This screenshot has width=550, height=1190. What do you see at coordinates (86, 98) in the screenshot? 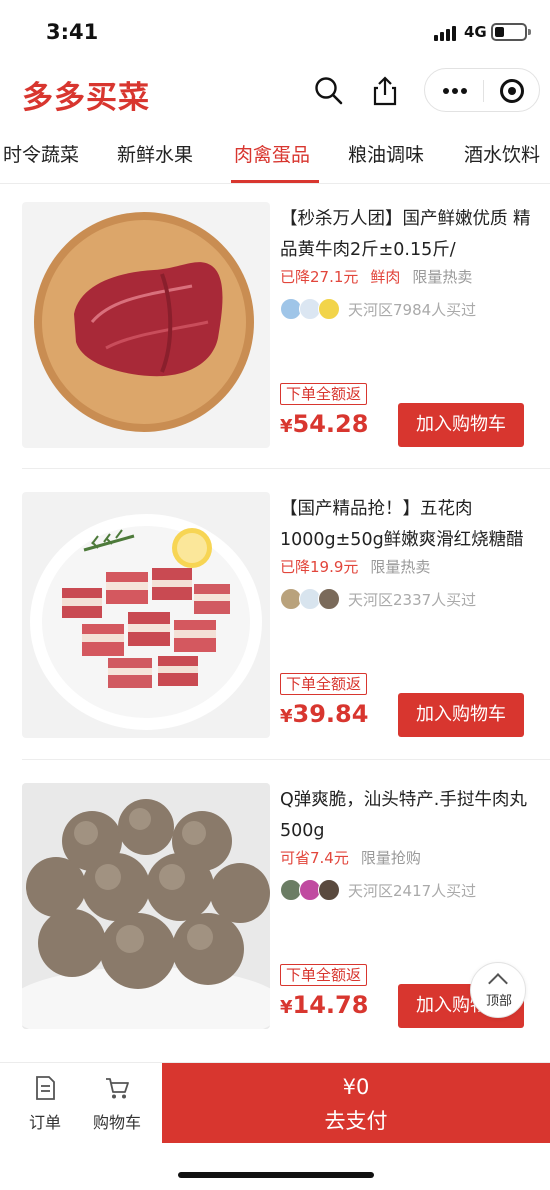
I see `brand-logo: 多多买菜` at bounding box center [86, 98].